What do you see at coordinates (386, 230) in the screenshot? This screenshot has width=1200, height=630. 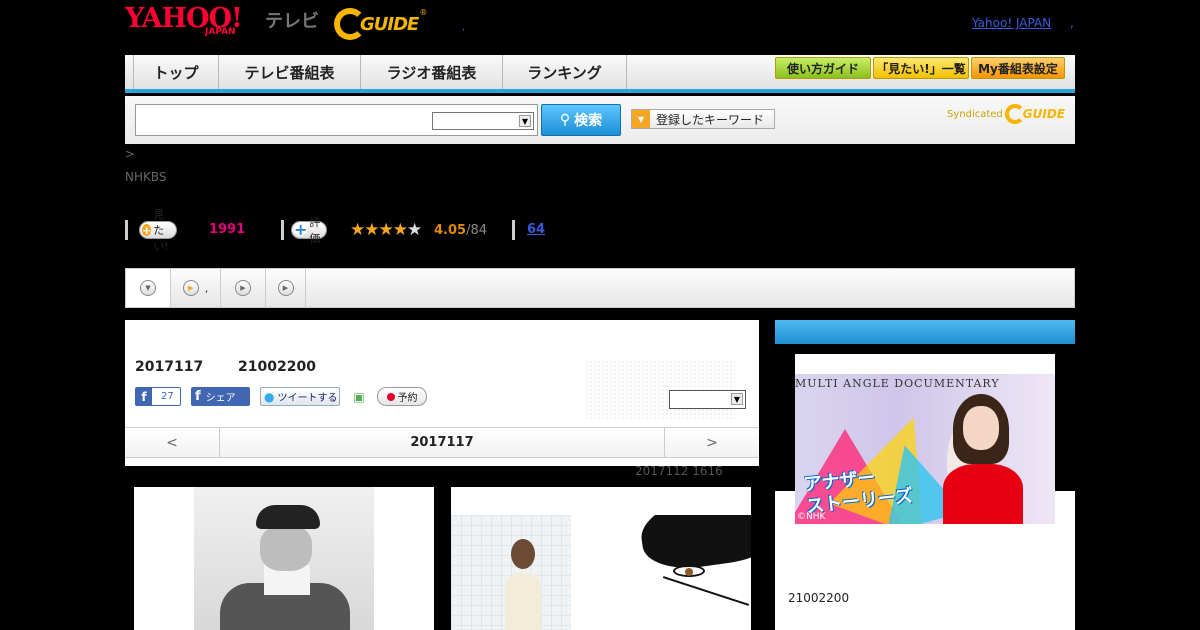 I see `rating-stars: ★★★★★` at bounding box center [386, 230].